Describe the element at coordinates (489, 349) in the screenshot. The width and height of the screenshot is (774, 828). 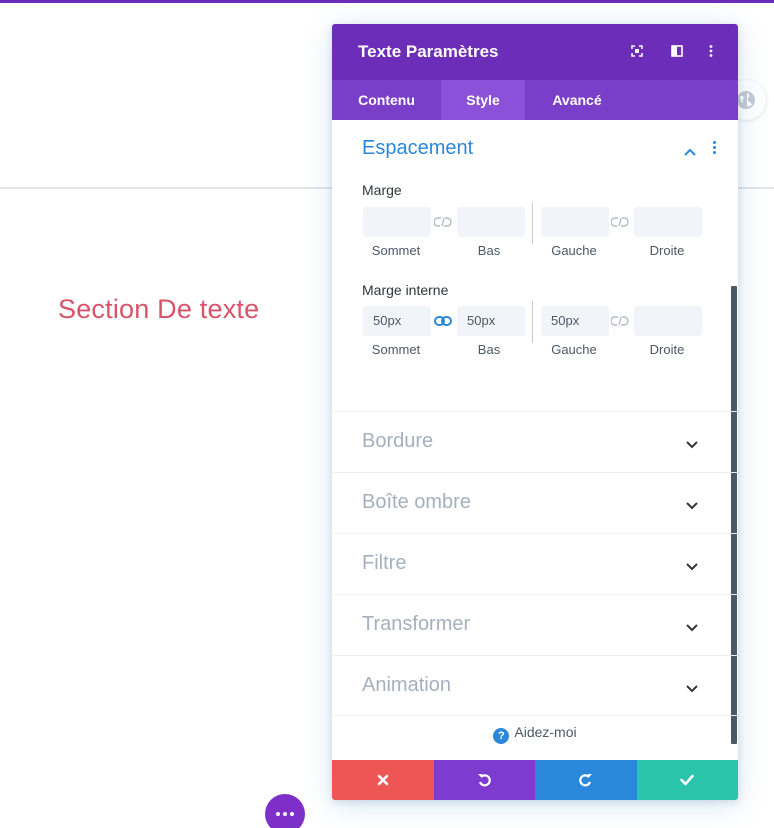
I see `padding-bottom-label: Bas` at that location.